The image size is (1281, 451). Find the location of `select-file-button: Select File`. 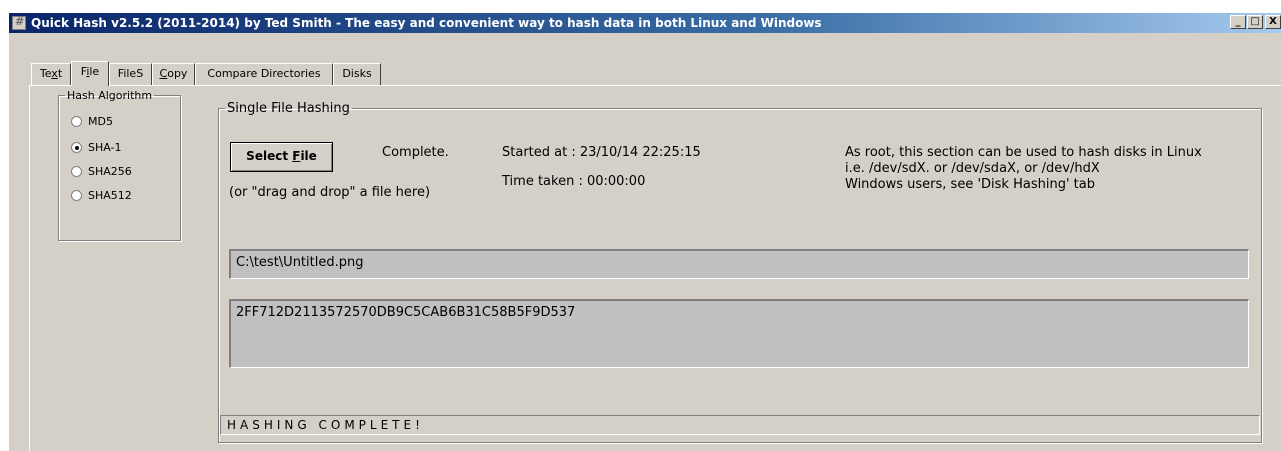

select-file-button: Select File is located at coordinates (281, 157).